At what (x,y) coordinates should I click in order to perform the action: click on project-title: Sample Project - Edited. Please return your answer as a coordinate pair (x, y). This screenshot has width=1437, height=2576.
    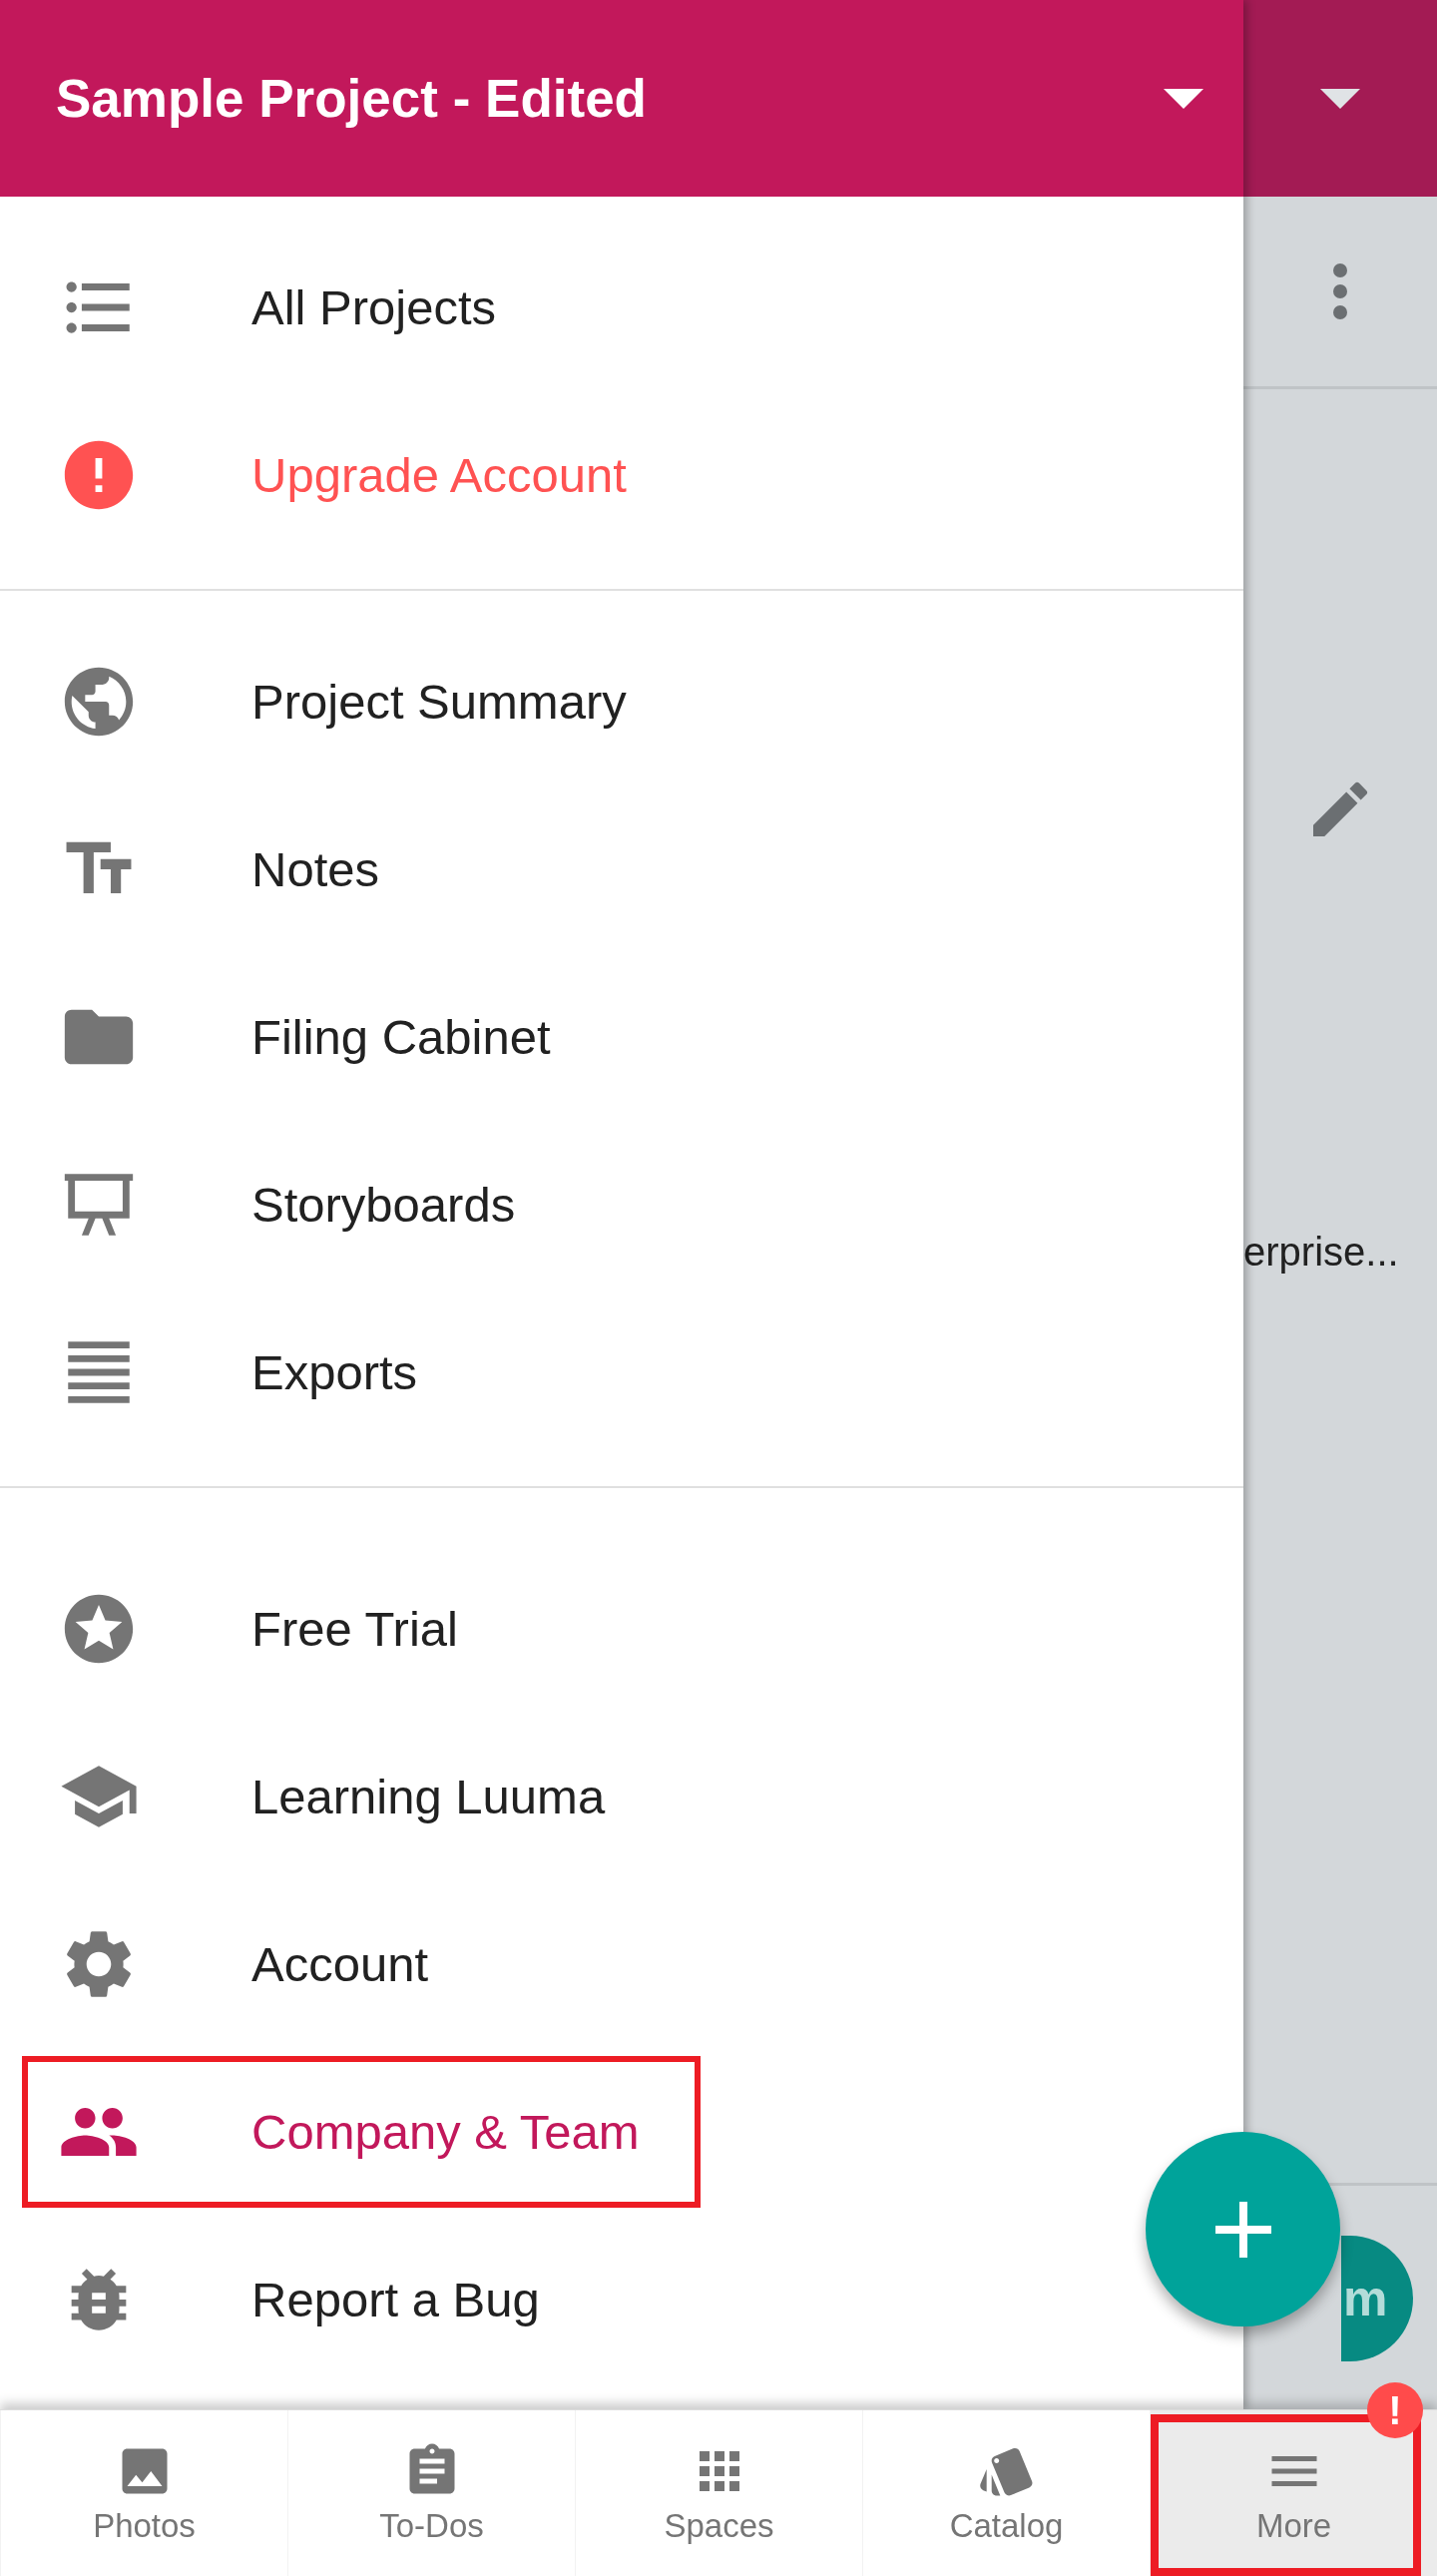
    Looking at the image, I should click on (351, 99).